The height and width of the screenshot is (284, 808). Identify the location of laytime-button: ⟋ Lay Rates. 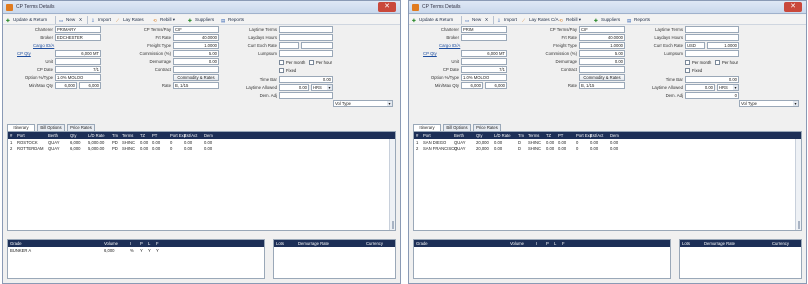
(130, 20).